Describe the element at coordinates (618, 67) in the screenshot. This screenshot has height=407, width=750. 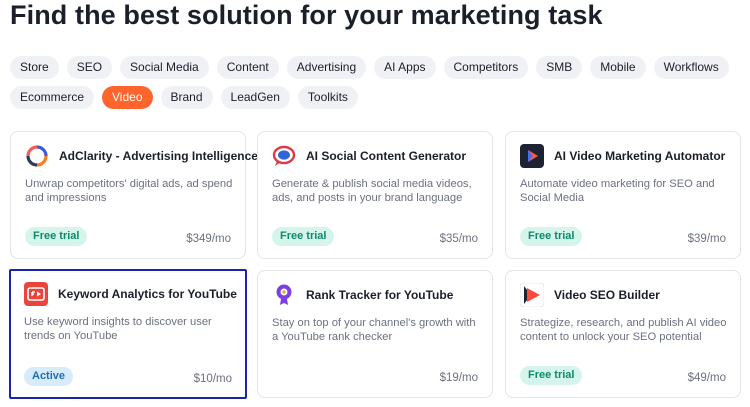
I see `filter-chip-mobile: Mobile` at that location.